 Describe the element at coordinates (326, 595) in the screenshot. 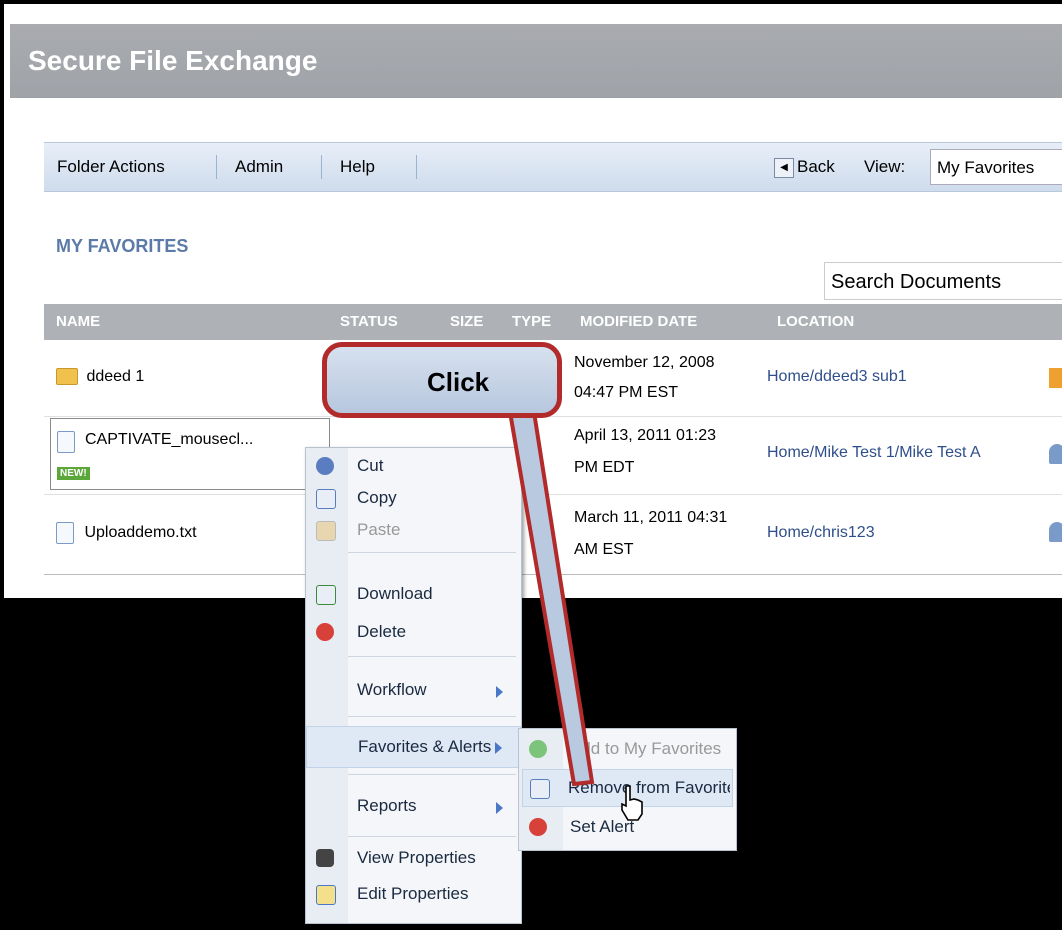

I see `download-icon` at that location.